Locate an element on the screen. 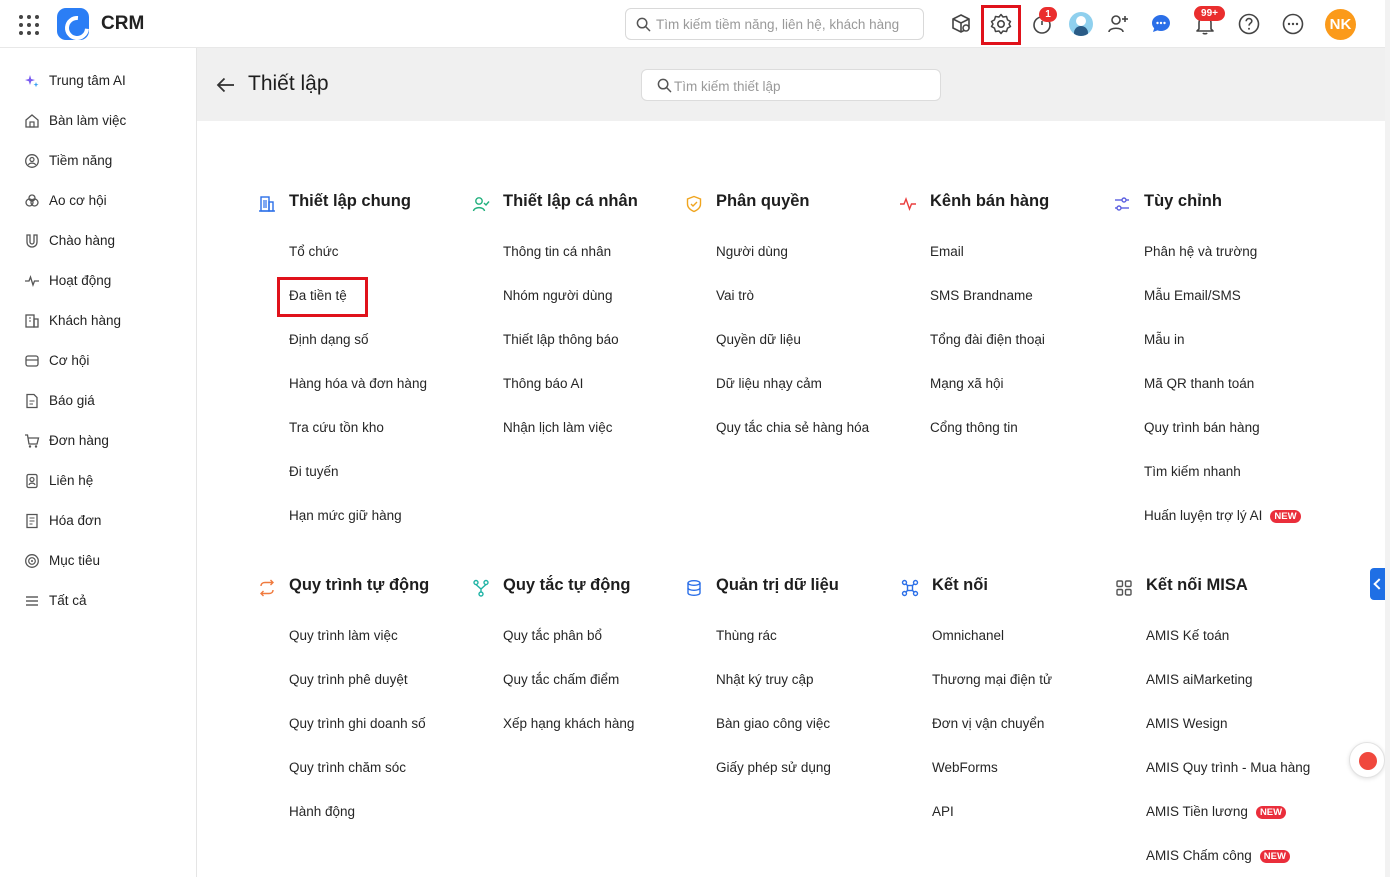  link-amis-timekeeping: AMIS Chấm công NEW is located at coordinates (1218, 855).